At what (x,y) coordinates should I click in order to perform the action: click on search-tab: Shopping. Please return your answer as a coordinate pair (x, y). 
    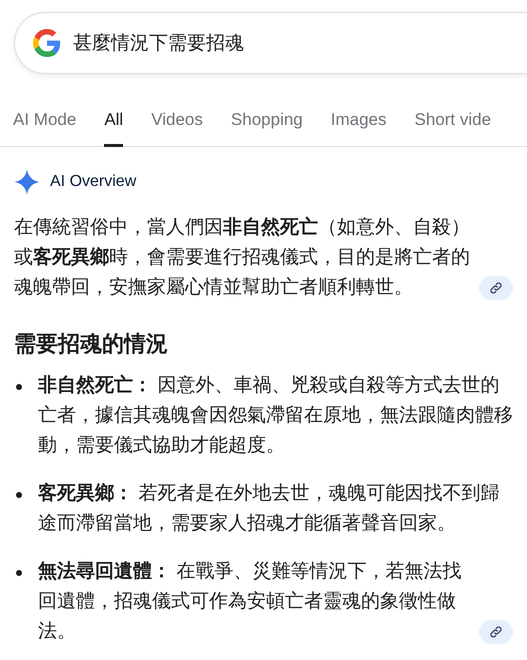
    Looking at the image, I should click on (266, 128).